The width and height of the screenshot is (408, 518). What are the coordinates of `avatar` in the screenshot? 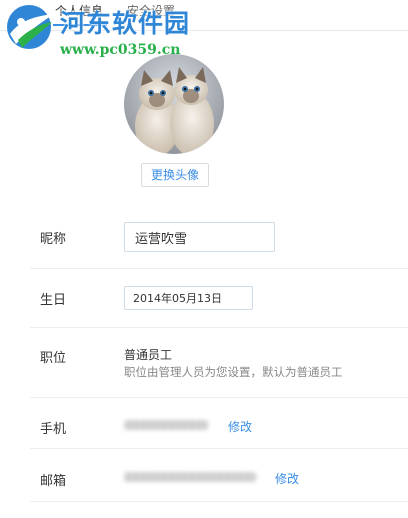 It's located at (174, 104).